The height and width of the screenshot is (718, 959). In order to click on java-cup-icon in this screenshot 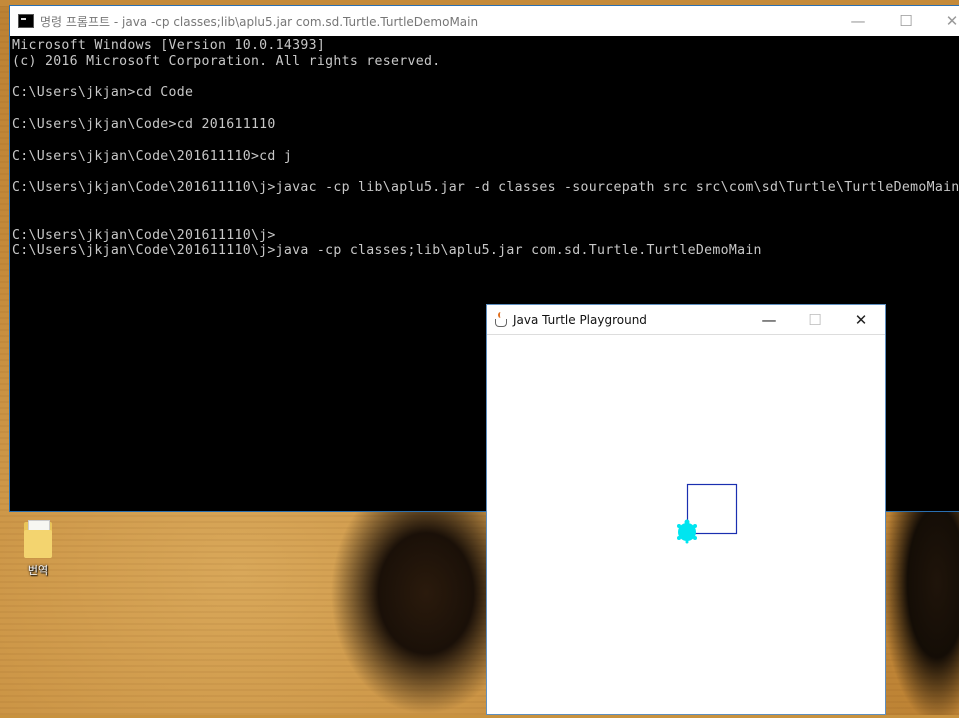, I will do `click(500, 319)`.